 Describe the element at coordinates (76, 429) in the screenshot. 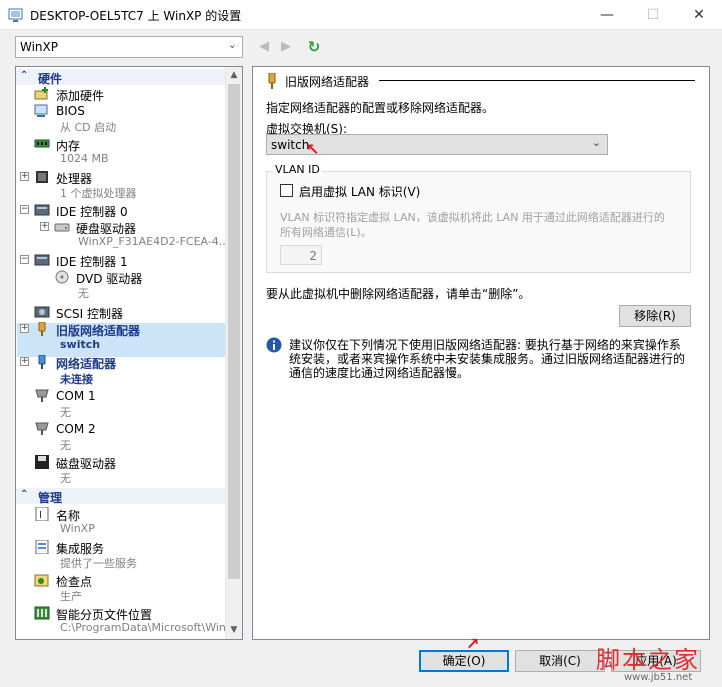

I see `tree-item-label: COM 2` at that location.